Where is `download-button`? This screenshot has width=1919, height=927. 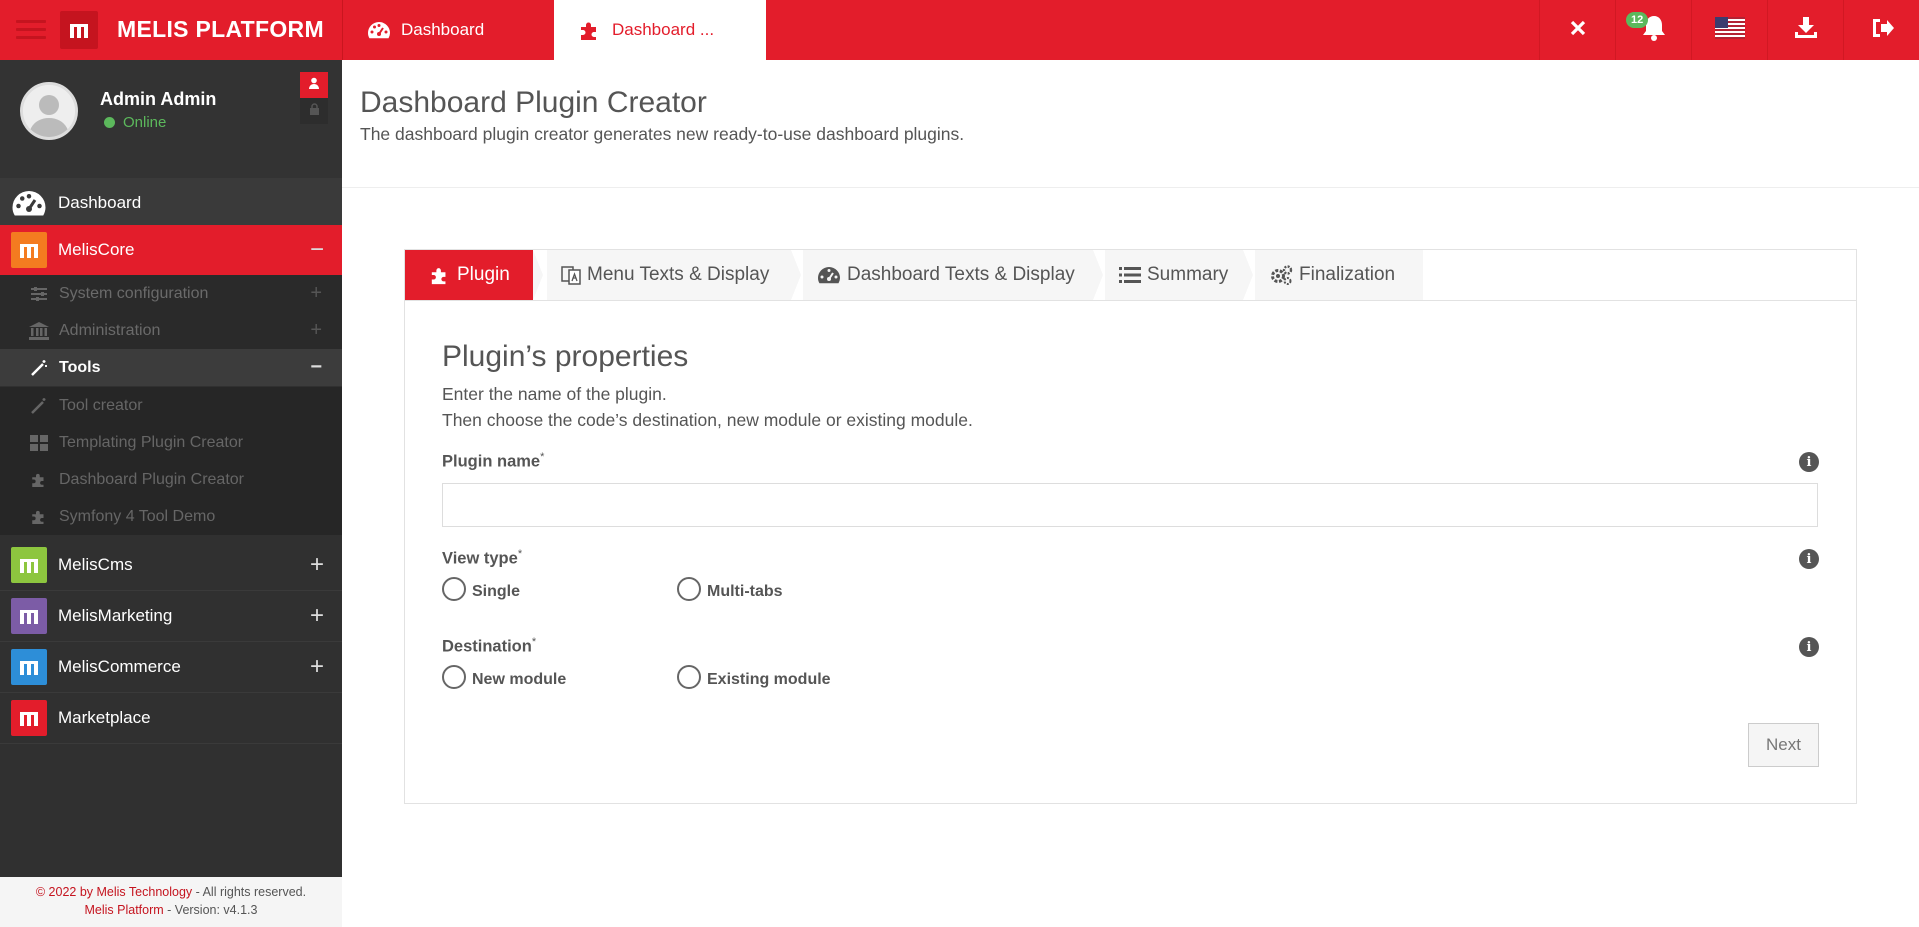 download-button is located at coordinates (1805, 30).